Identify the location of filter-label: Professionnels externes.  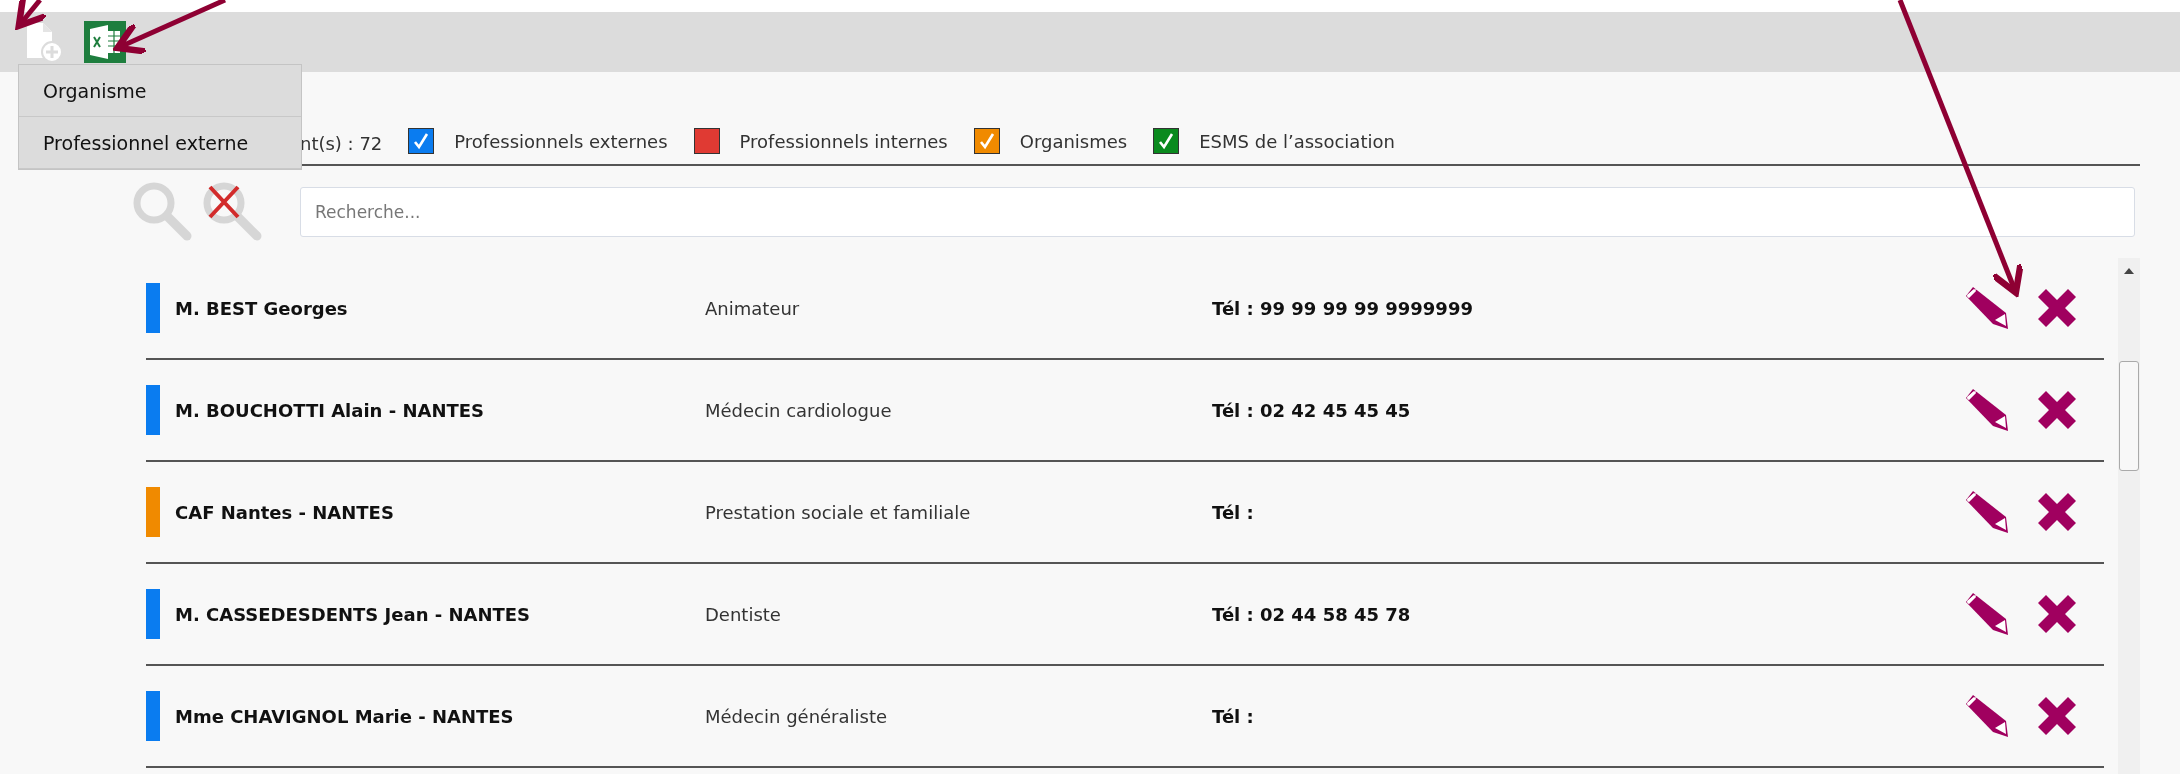
(561, 141).